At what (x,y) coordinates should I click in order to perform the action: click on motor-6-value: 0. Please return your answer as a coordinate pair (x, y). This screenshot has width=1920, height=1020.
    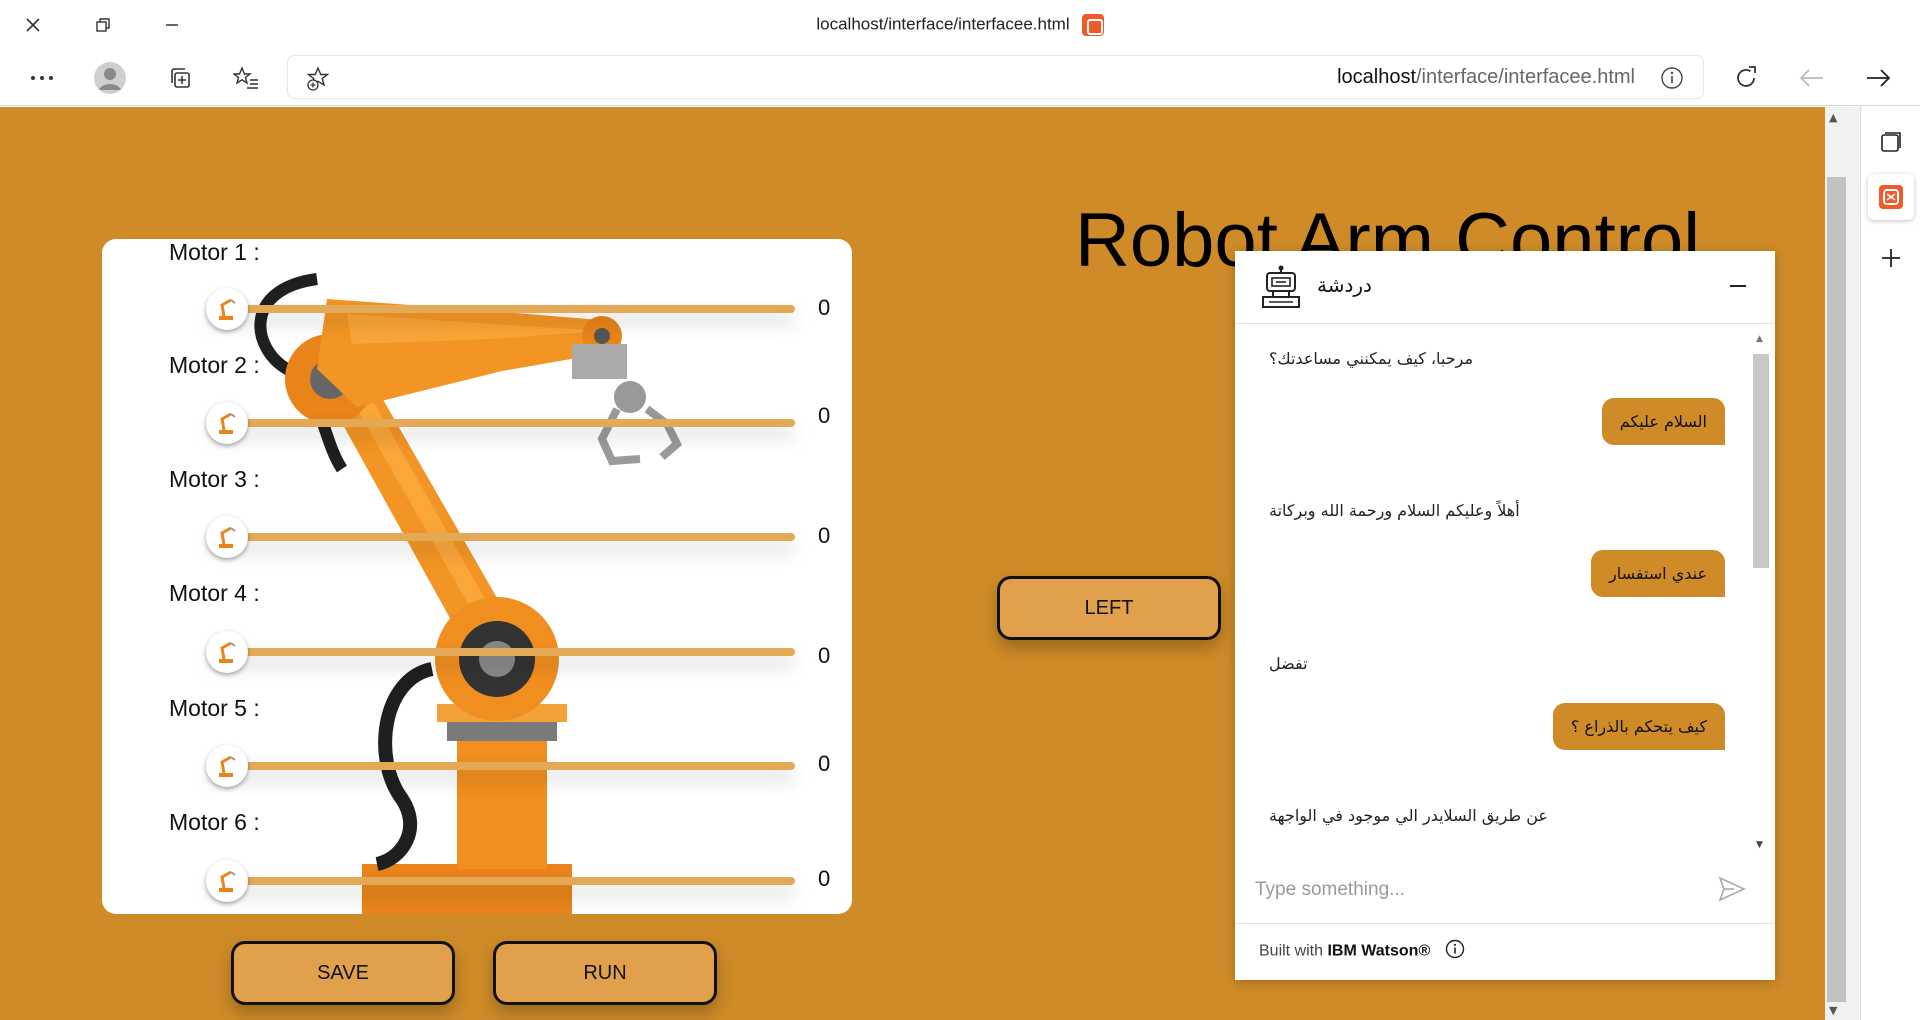
    Looking at the image, I should click on (824, 878).